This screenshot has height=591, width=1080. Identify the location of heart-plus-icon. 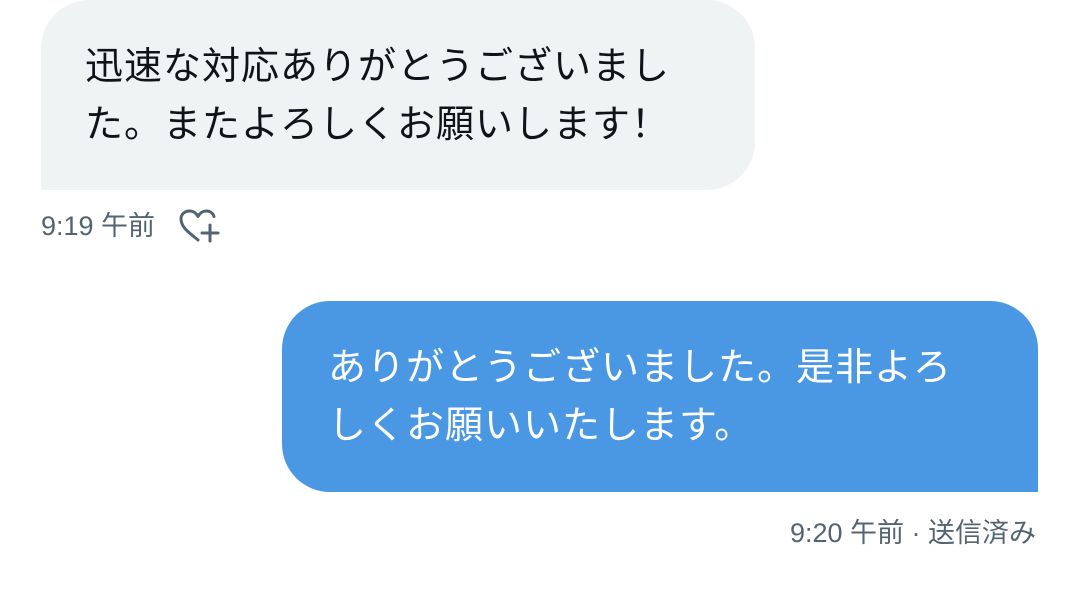
(199, 226).